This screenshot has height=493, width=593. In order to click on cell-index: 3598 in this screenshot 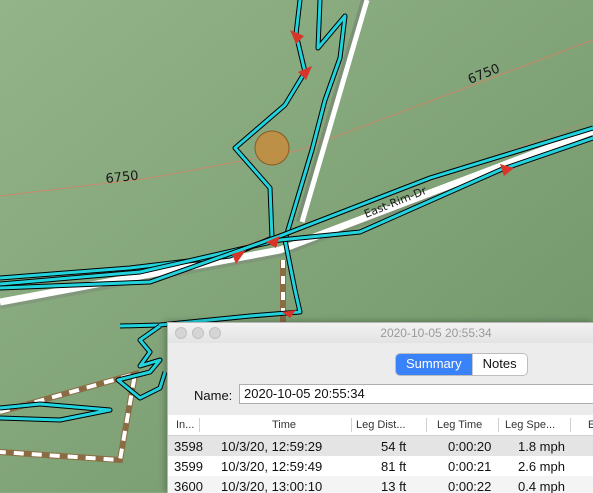, I will do `click(188, 446)`.